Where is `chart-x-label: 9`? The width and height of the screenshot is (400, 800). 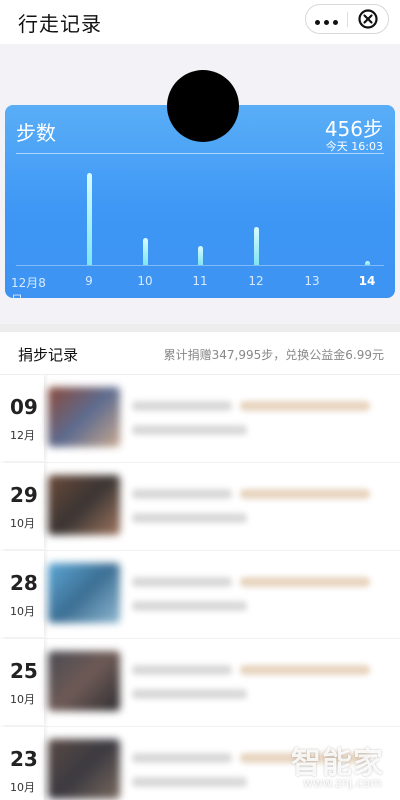
chart-x-label: 9 is located at coordinates (89, 281).